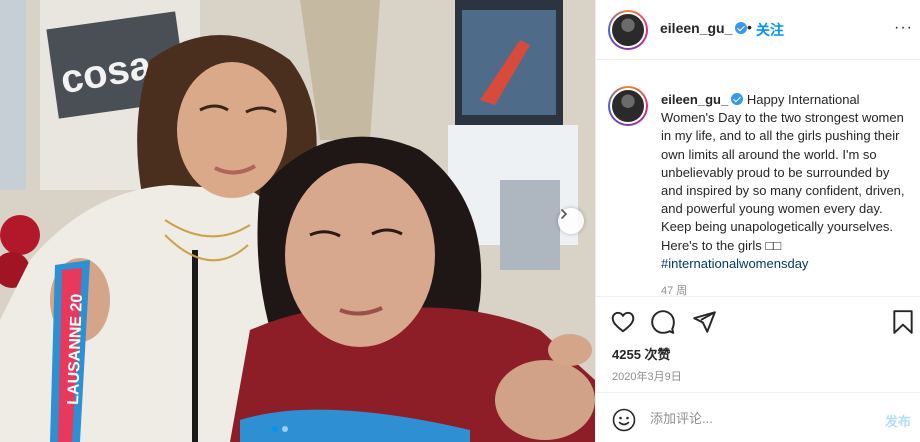 This screenshot has height=442, width=920. Describe the element at coordinates (285, 429) in the screenshot. I see `carousel-dot` at that location.